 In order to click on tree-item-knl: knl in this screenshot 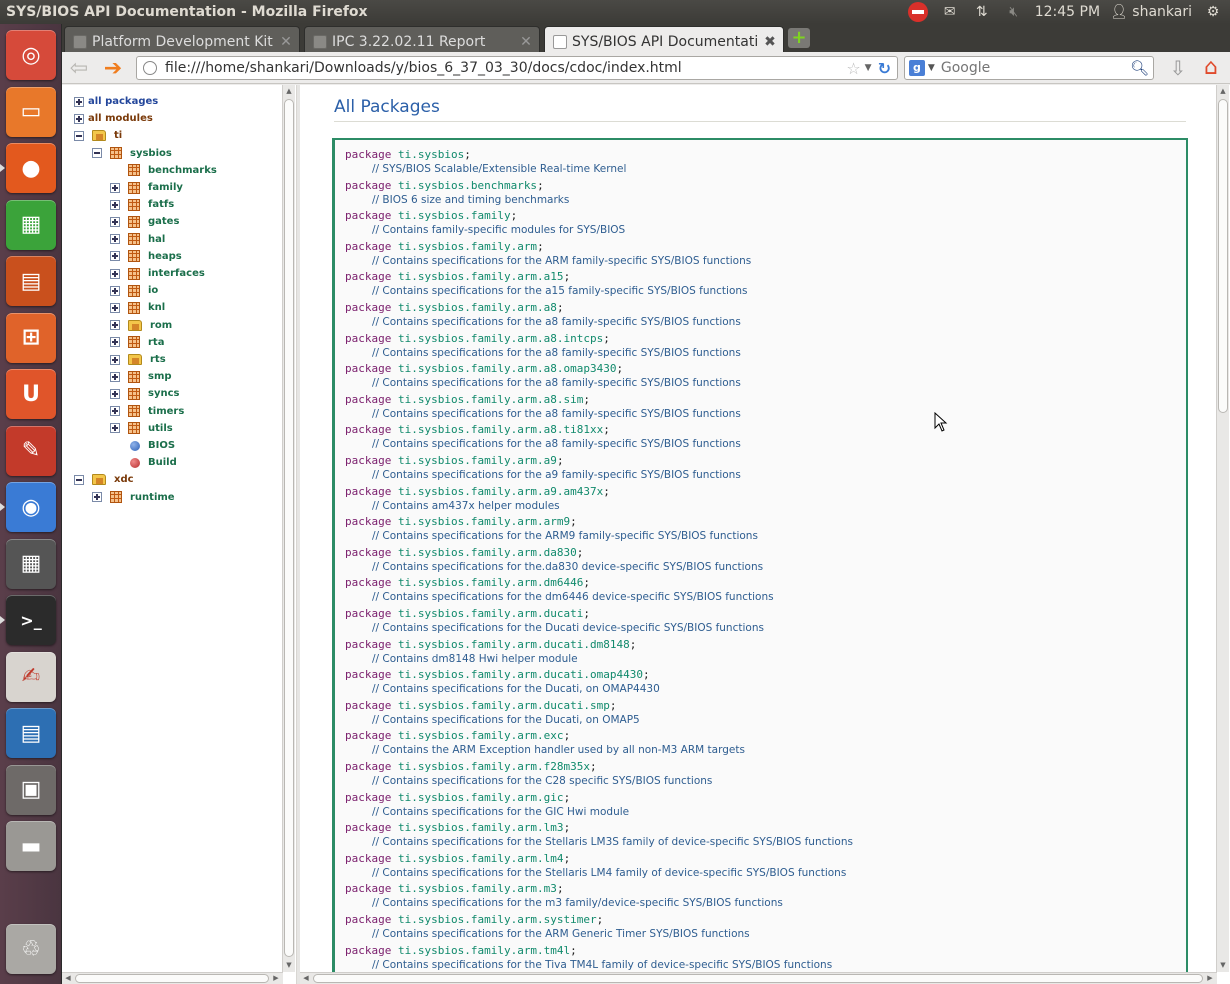, I will do `click(137, 307)`.